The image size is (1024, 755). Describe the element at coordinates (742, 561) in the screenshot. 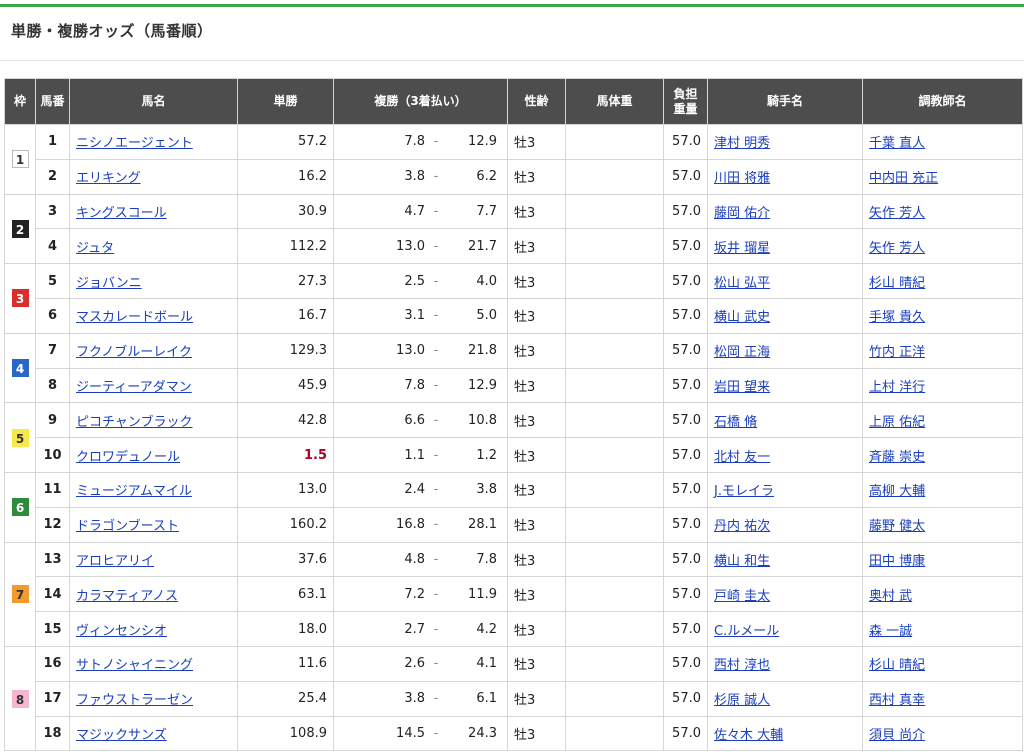

I see `jockey-name-link: 横山 和生` at that location.